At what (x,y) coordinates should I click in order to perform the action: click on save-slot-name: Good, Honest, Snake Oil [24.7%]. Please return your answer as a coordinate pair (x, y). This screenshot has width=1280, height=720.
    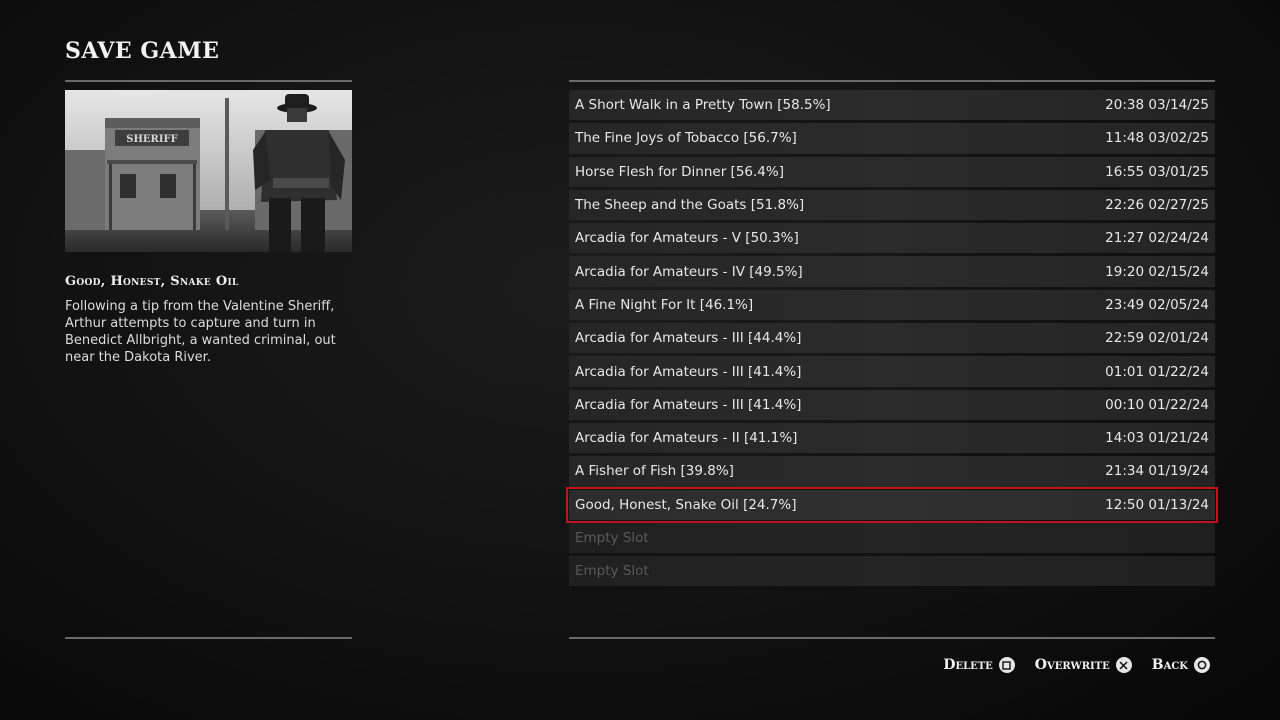
    Looking at the image, I should click on (686, 504).